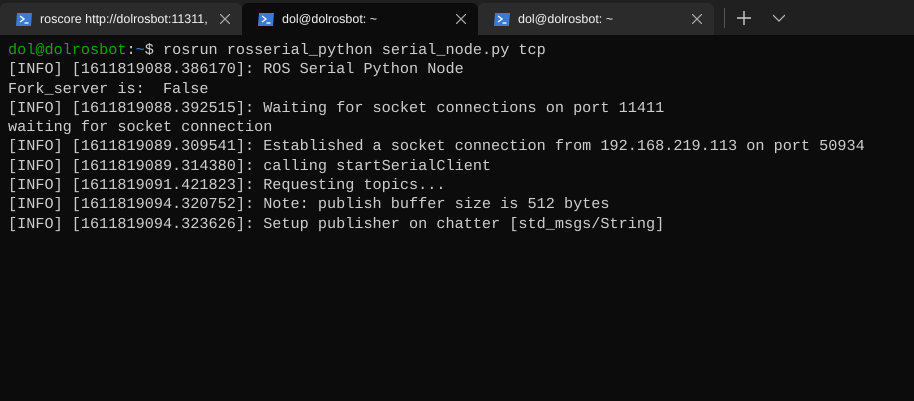  What do you see at coordinates (309, 205) in the screenshot?
I see `output-line: [INFO] [1611819094.320752]: Note: publish buffer size is 512 bytes` at bounding box center [309, 205].